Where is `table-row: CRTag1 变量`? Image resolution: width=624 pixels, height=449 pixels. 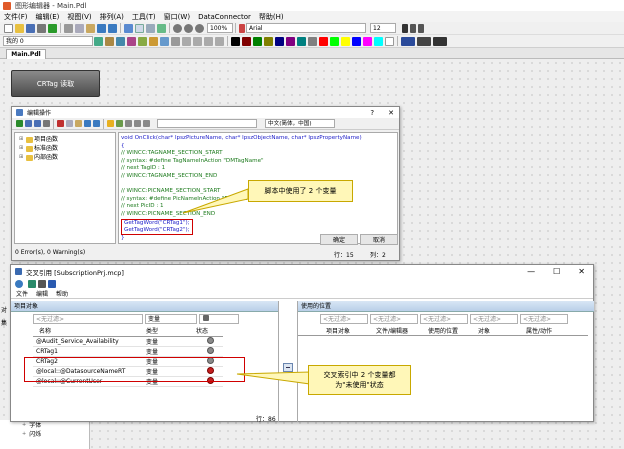
table-row: CRTag1 变量 is located at coordinates (128, 351).